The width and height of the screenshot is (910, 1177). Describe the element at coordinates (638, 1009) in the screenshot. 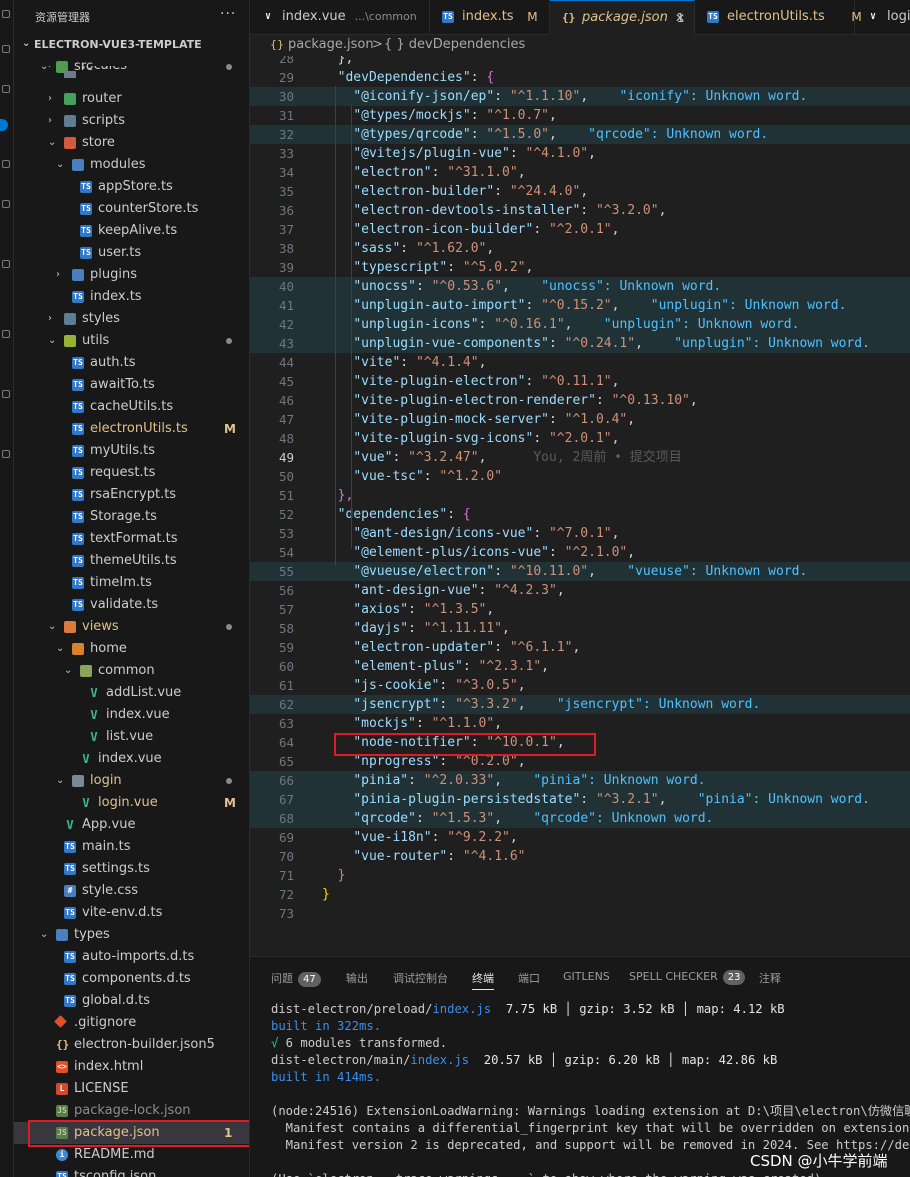

I see `terminal-text: 7.75 kB │ gzip: 3.52 kB │ map: 4.12 kB` at that location.